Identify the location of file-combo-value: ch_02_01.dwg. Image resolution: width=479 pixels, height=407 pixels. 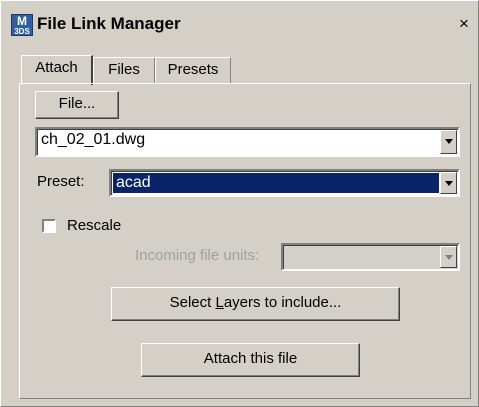
(93, 139).